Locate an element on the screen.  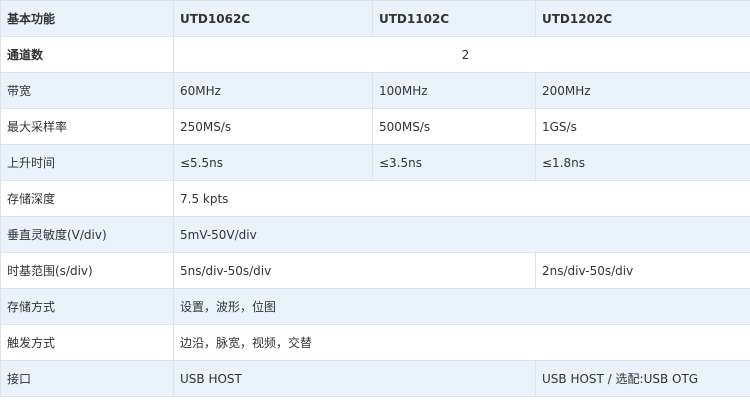
table-row: 接口 USB HOST USB HOST / 选配:USB OTG is located at coordinates (375, 378).